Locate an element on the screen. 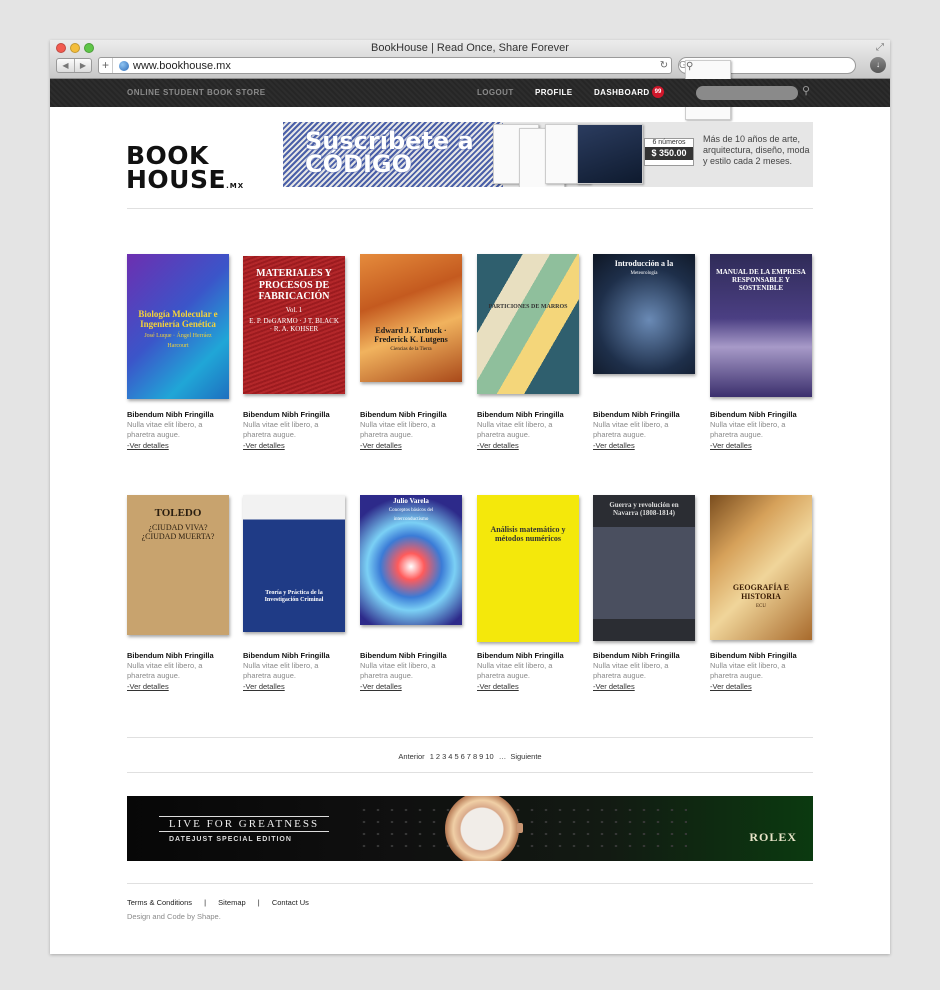 The width and height of the screenshot is (940, 990). site-logo: BOOK HOUSE.MX is located at coordinates (185, 170).